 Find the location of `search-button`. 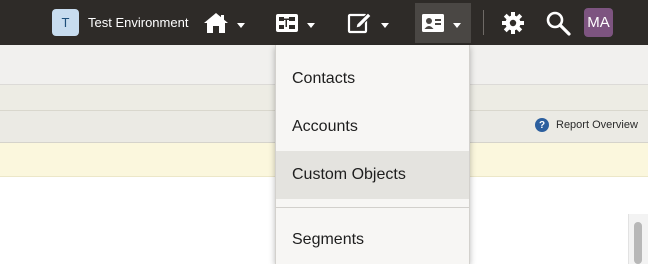

search-button is located at coordinates (558, 23).